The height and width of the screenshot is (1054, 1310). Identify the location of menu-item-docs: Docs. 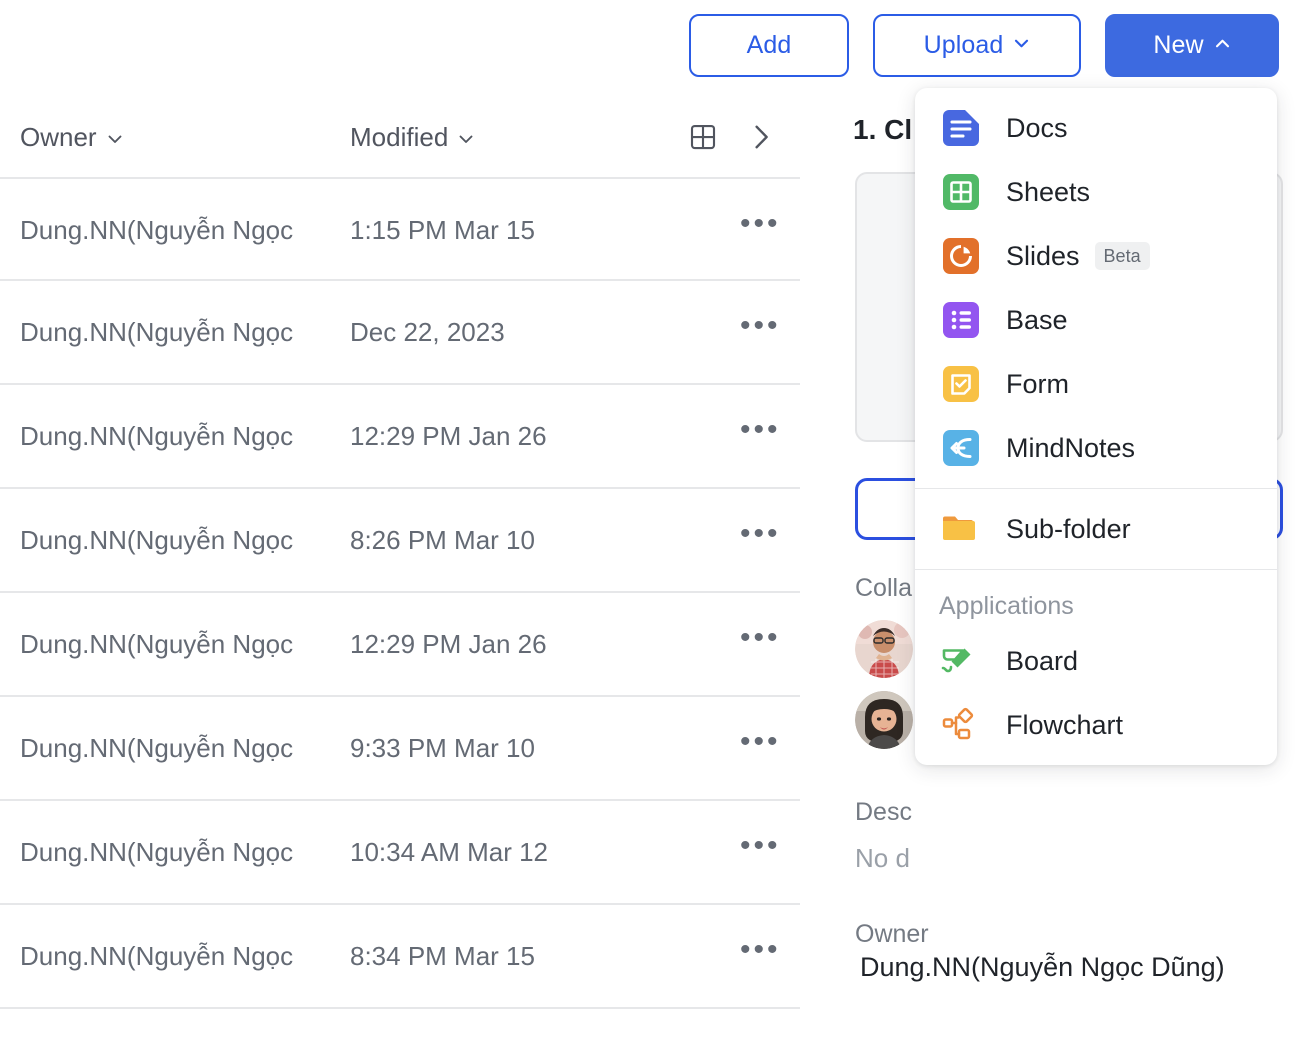
(1096, 128).